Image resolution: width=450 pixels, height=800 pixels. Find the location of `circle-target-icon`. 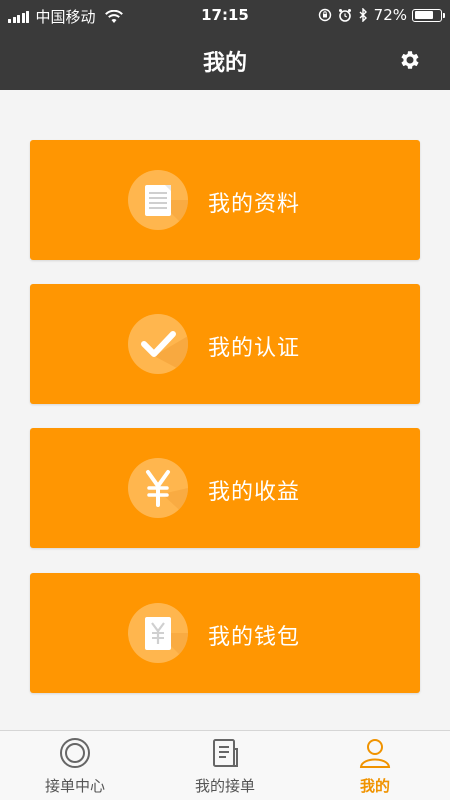

circle-target-icon is located at coordinates (75, 753).